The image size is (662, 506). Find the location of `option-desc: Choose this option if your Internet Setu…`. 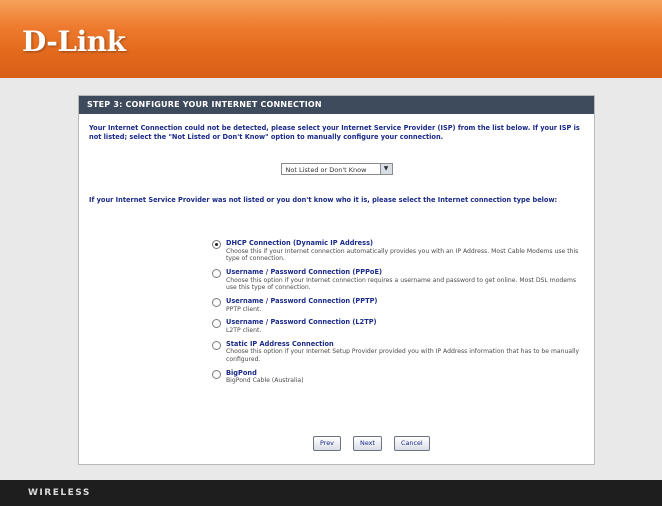

option-desc: Choose this option if your Internet Setu… is located at coordinates (403, 356).